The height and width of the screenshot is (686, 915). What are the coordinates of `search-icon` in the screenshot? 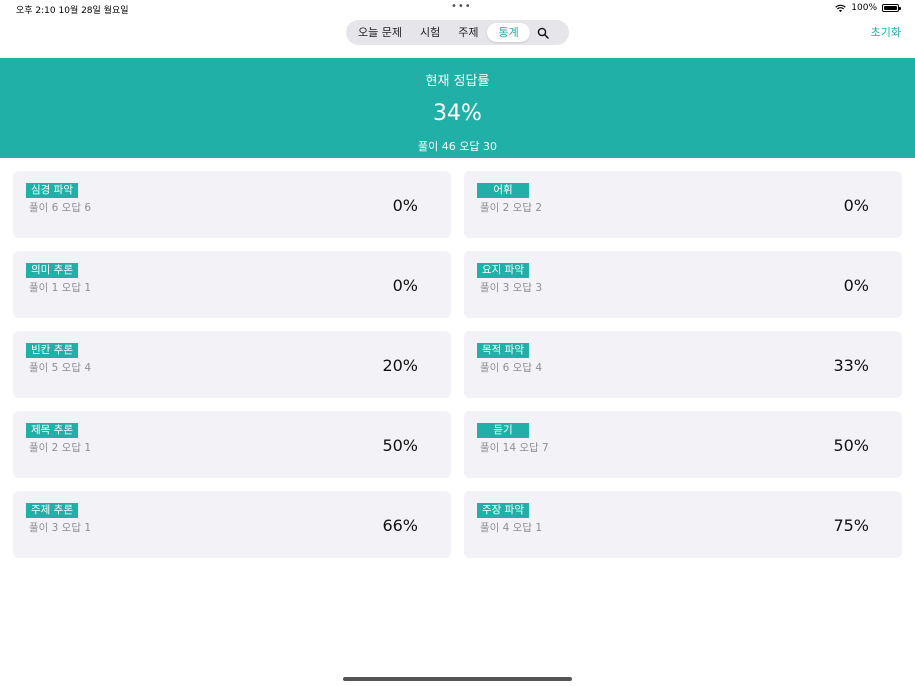 It's located at (543, 32).